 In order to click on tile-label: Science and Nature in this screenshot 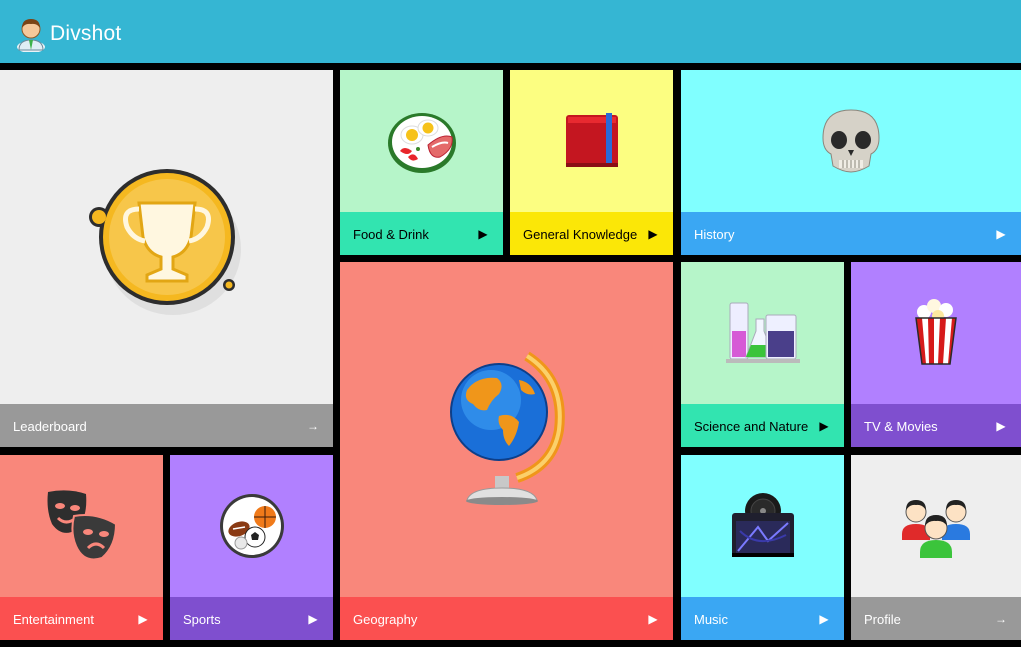, I will do `click(751, 426)`.